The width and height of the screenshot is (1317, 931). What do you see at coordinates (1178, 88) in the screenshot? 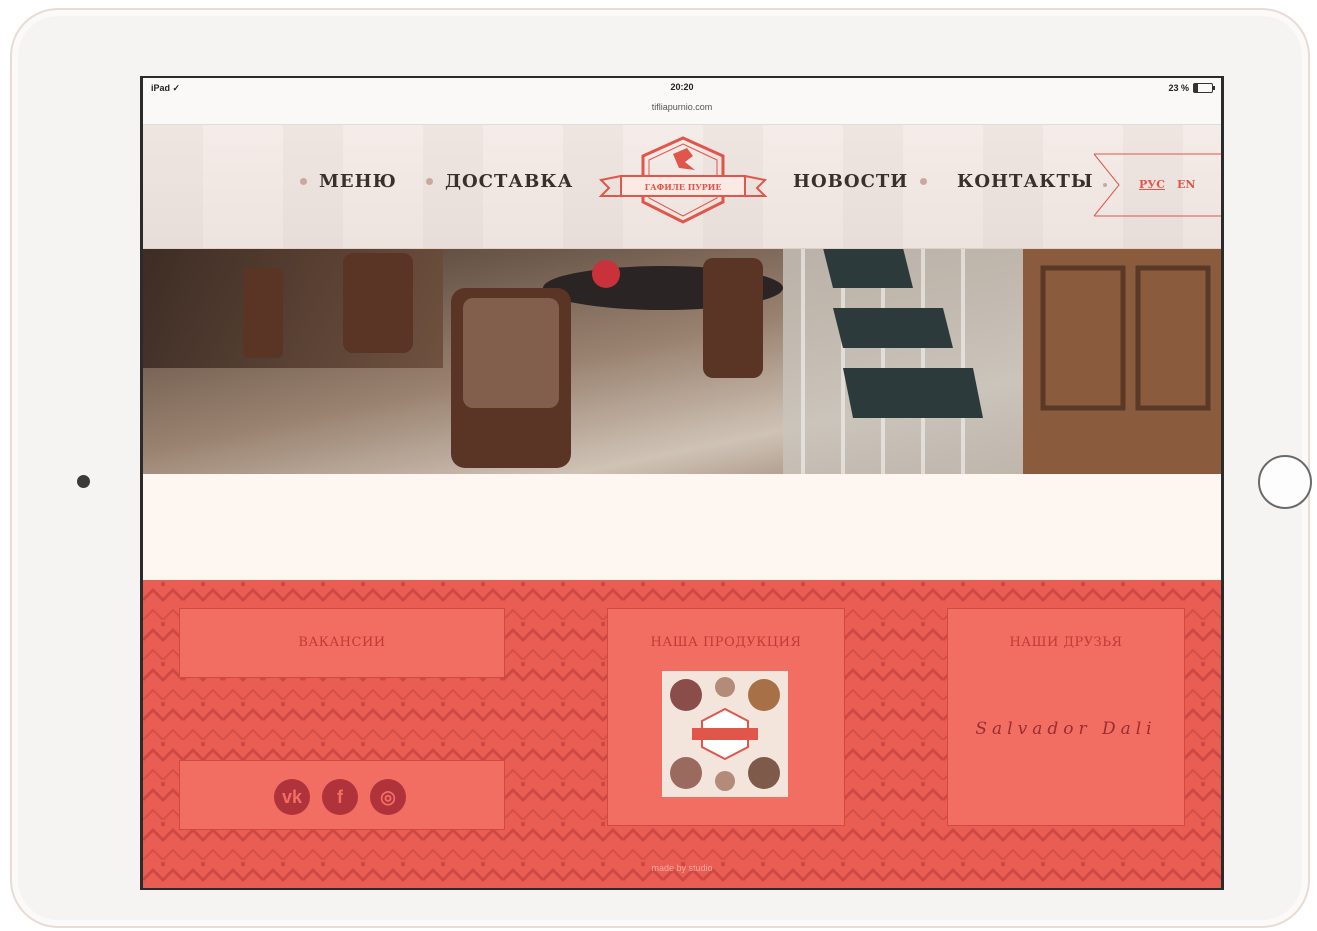
I see `battery-percent: 23 %` at bounding box center [1178, 88].